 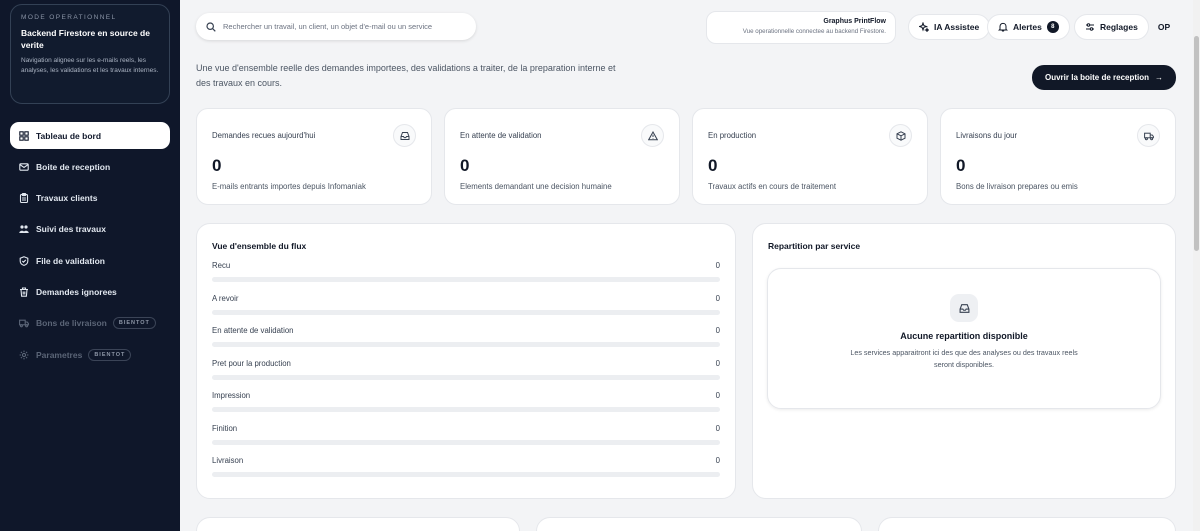 What do you see at coordinates (1003, 27) in the screenshot?
I see `bell-icon` at bounding box center [1003, 27].